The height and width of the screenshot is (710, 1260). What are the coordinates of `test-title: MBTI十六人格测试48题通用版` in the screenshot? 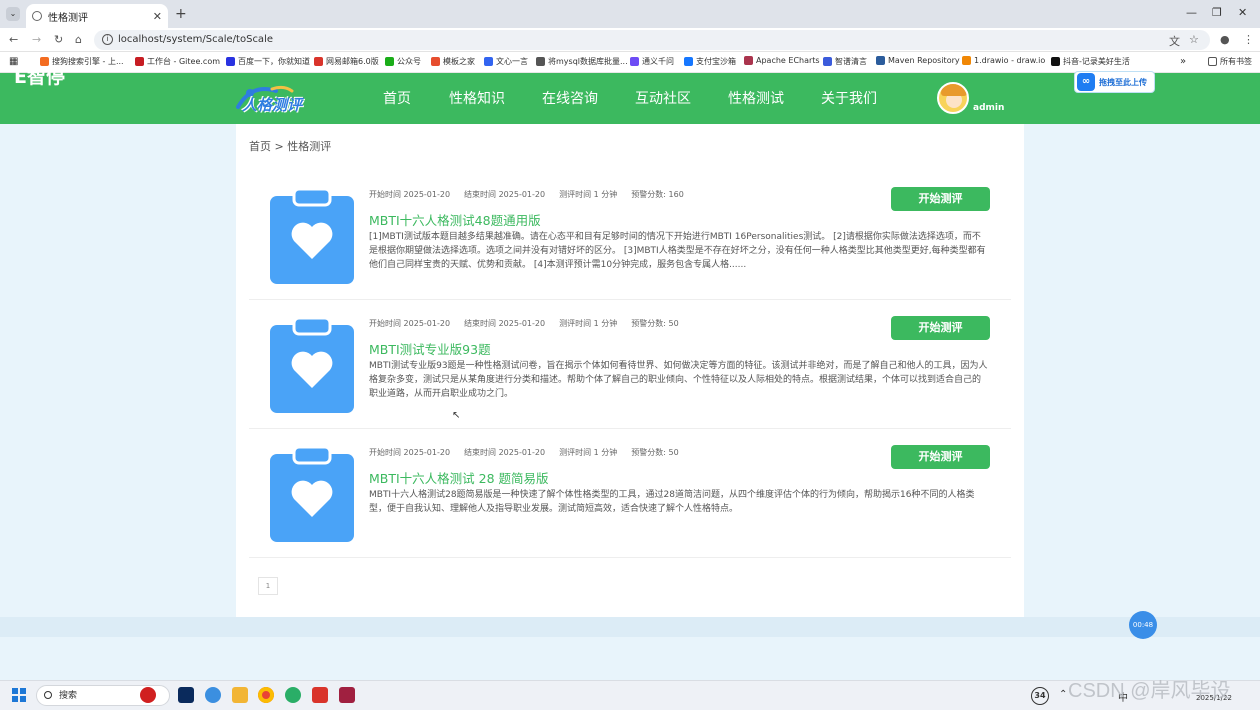 It's located at (455, 219).